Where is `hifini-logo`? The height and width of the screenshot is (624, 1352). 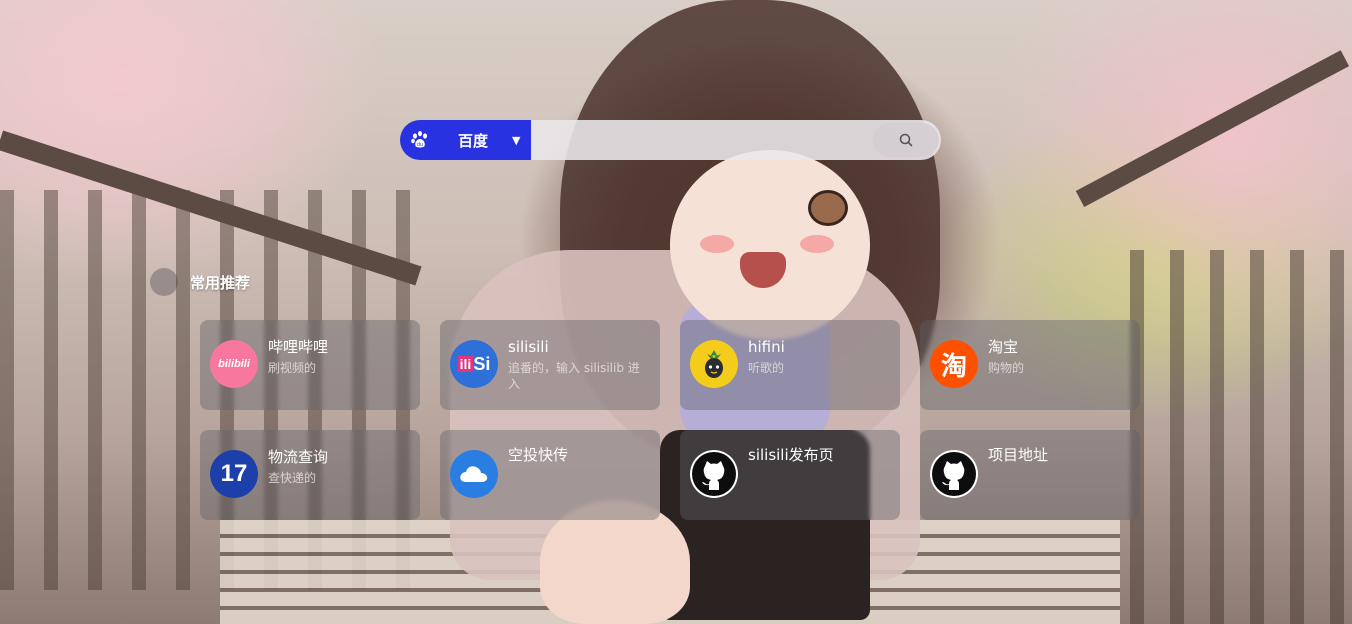 hifini-logo is located at coordinates (714, 364).